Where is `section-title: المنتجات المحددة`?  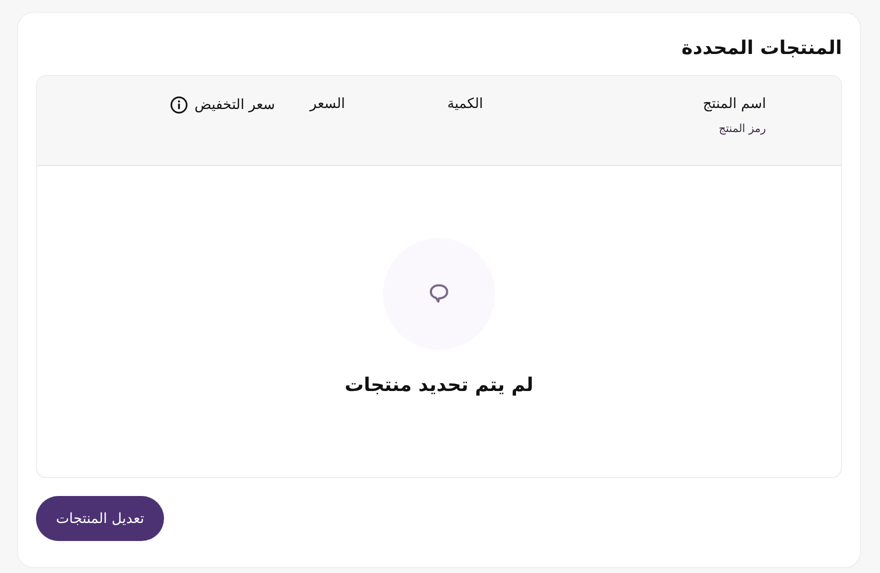
section-title: المنتجات المحددة is located at coordinates (761, 48).